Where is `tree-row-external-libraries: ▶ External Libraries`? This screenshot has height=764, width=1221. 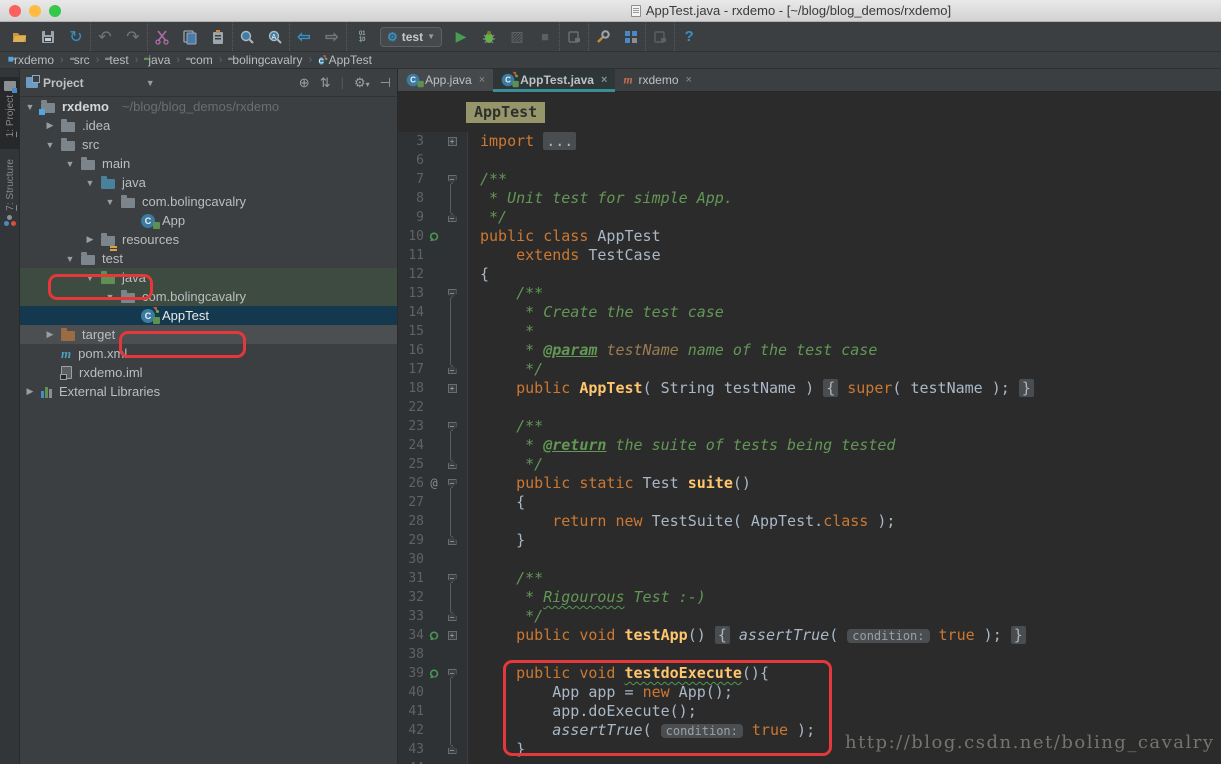 tree-row-external-libraries: ▶ External Libraries is located at coordinates (208, 391).